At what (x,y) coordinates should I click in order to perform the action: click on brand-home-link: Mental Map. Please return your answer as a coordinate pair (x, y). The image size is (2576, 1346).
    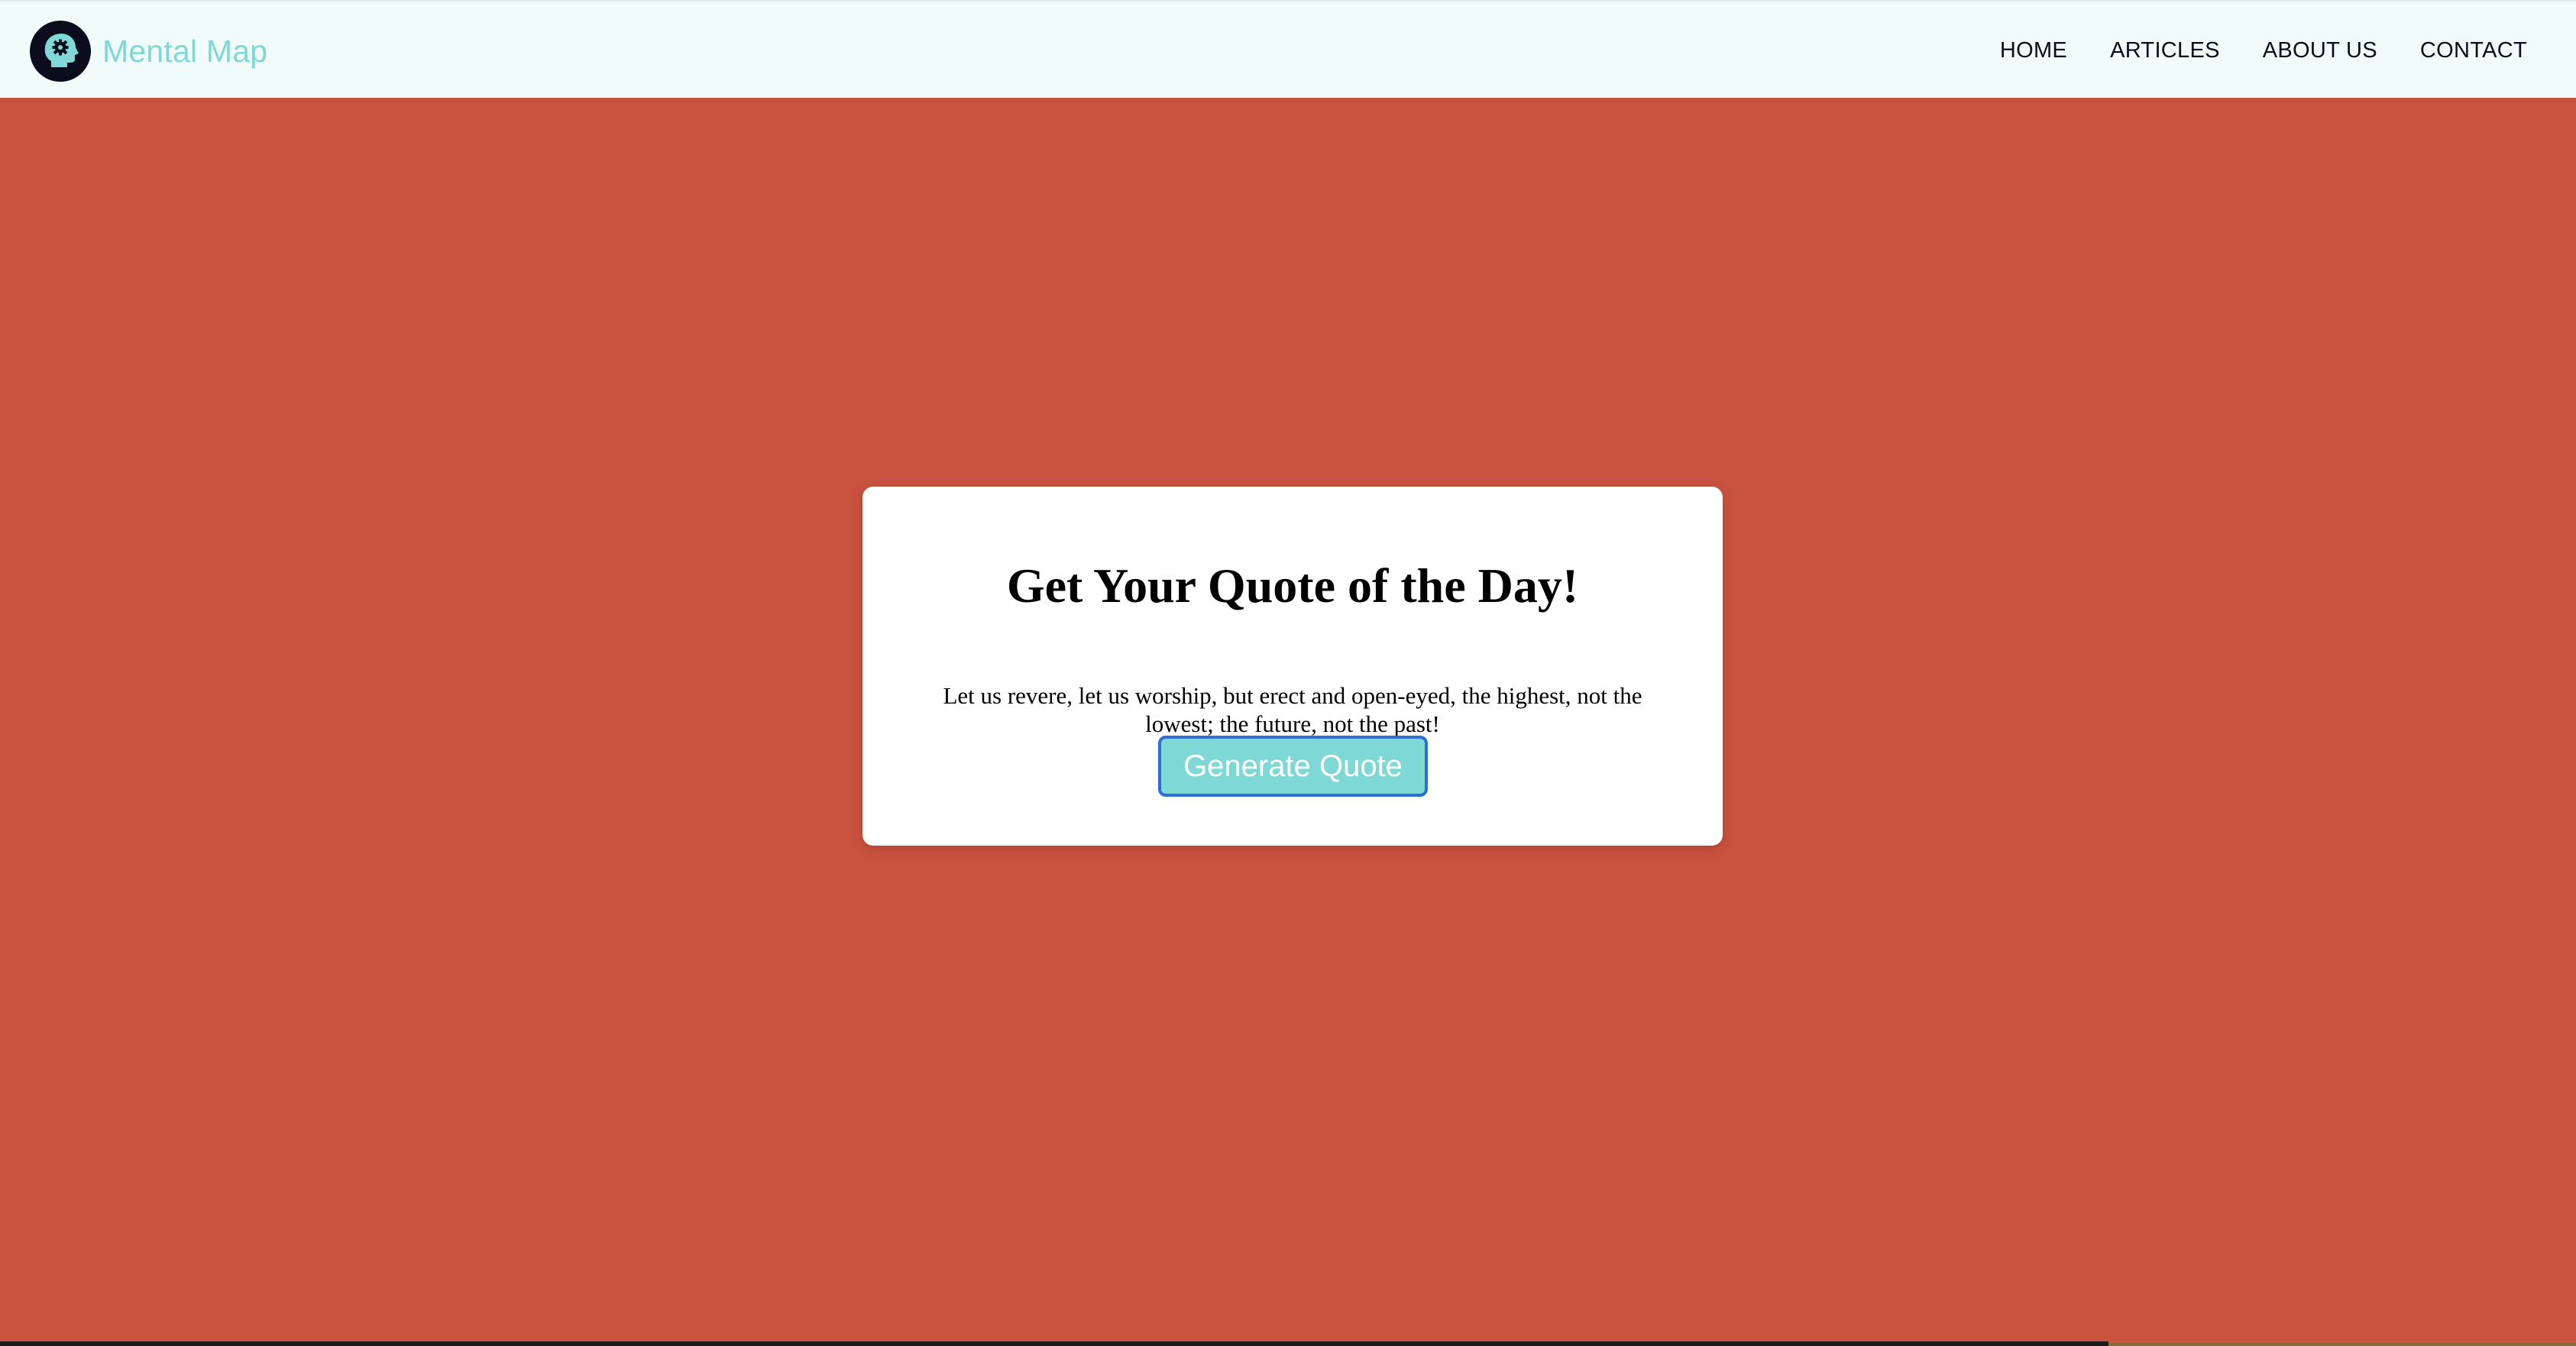
    Looking at the image, I should click on (148, 51).